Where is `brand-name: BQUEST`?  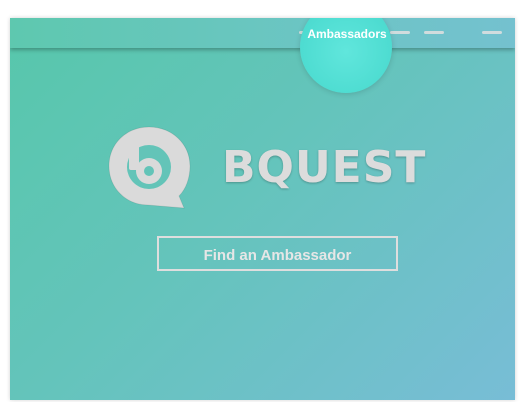
brand-name: BQUEST is located at coordinates (324, 167).